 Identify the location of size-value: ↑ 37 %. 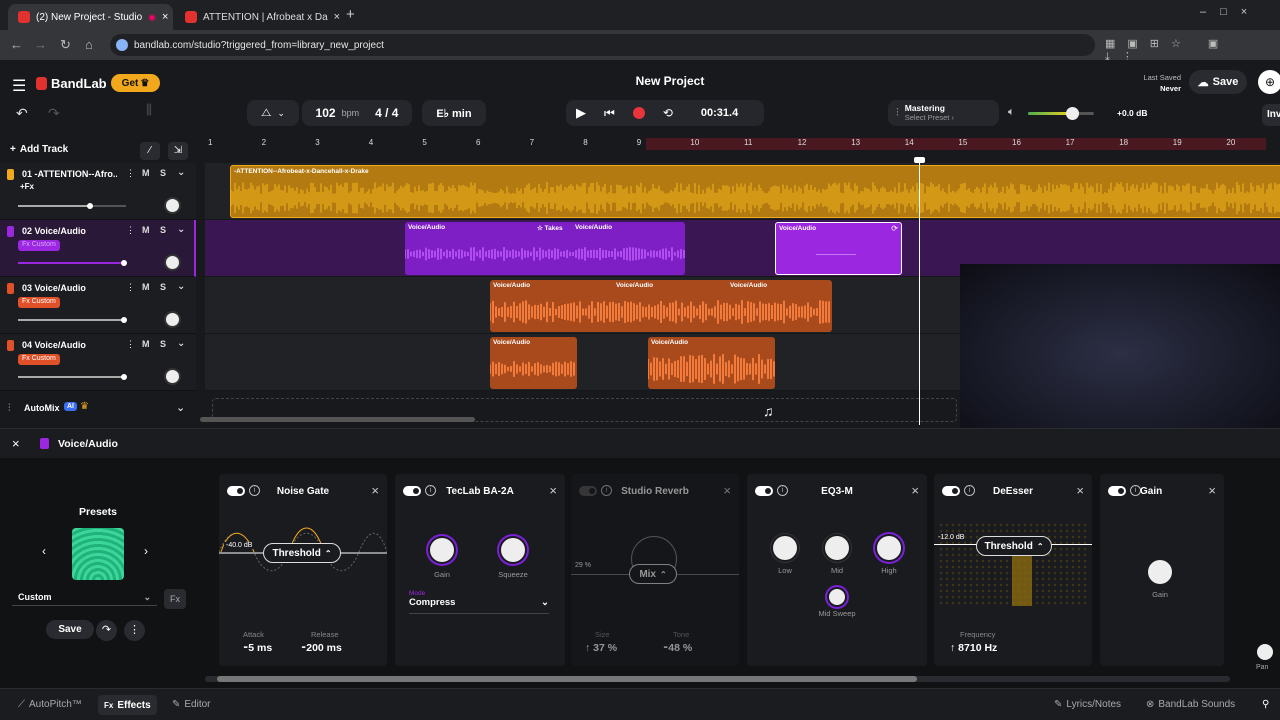
(601, 648).